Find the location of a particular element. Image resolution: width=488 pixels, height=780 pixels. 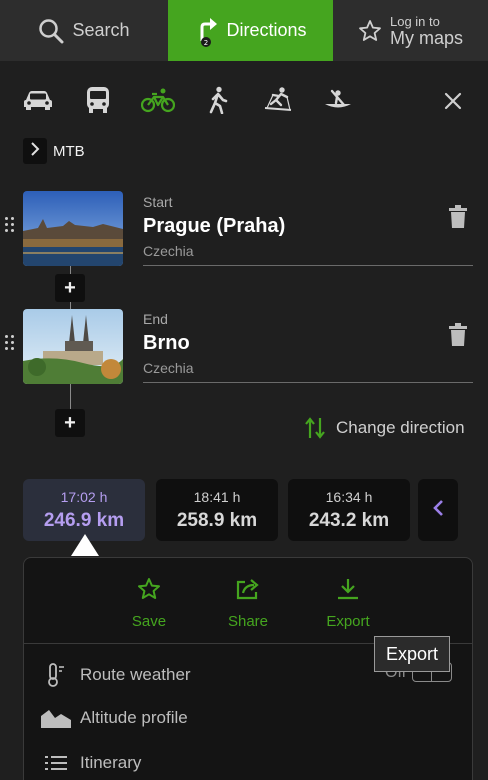

mode-bike is located at coordinates (158, 102).